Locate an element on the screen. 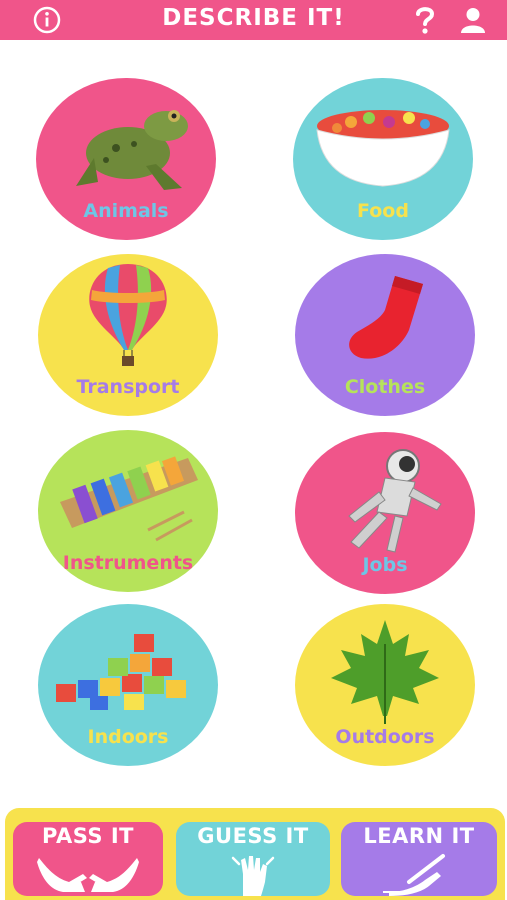 This screenshot has height=900, width=507. category-label: Jobs is located at coordinates (385, 565).